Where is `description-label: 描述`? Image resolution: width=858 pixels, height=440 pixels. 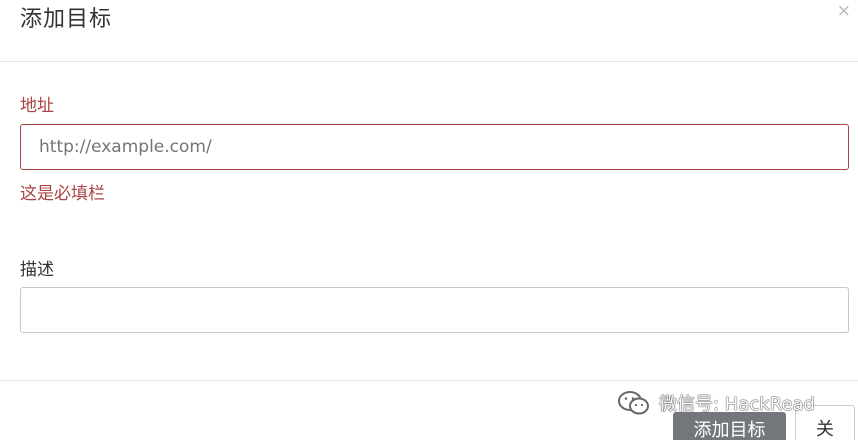
description-label: 描述 is located at coordinates (37, 270).